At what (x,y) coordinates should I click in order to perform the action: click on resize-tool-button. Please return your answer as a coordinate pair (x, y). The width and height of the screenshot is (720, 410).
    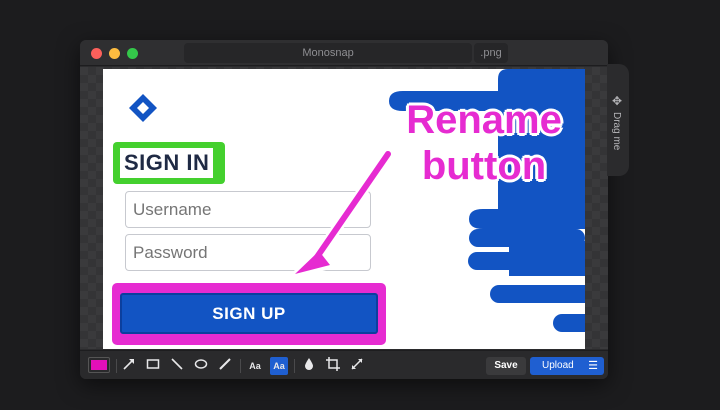
    Looking at the image, I should click on (357, 366).